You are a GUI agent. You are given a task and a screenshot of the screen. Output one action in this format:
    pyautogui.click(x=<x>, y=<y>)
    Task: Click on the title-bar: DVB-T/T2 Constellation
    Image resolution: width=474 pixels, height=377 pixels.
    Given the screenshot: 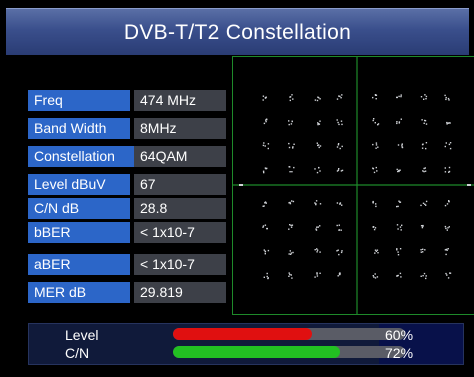 What is the action you would take?
    pyautogui.click(x=237, y=31)
    